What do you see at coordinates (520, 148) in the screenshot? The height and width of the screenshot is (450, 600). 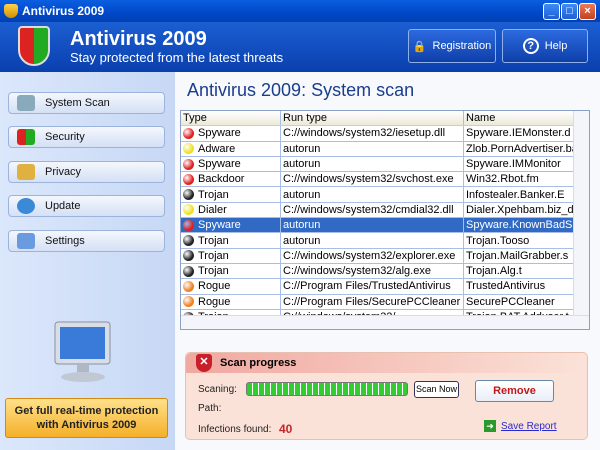 I see `name-cell: Zlob.PornAdvertiser.ba` at bounding box center [520, 148].